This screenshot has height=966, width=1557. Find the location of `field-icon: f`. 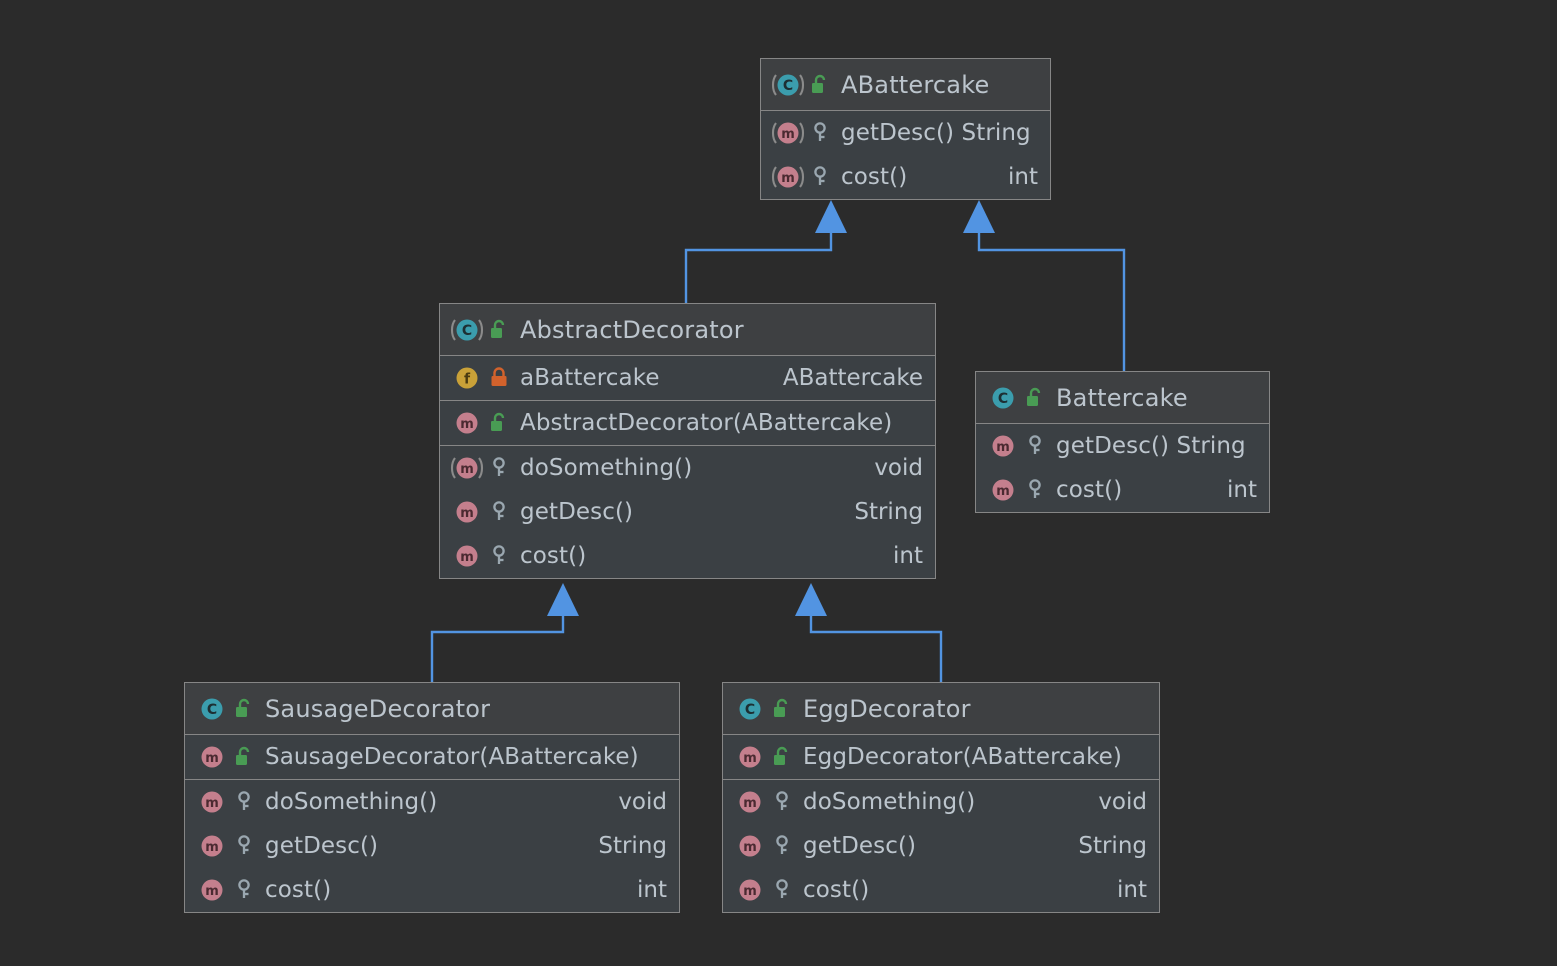

field-icon: f is located at coordinates (467, 378).